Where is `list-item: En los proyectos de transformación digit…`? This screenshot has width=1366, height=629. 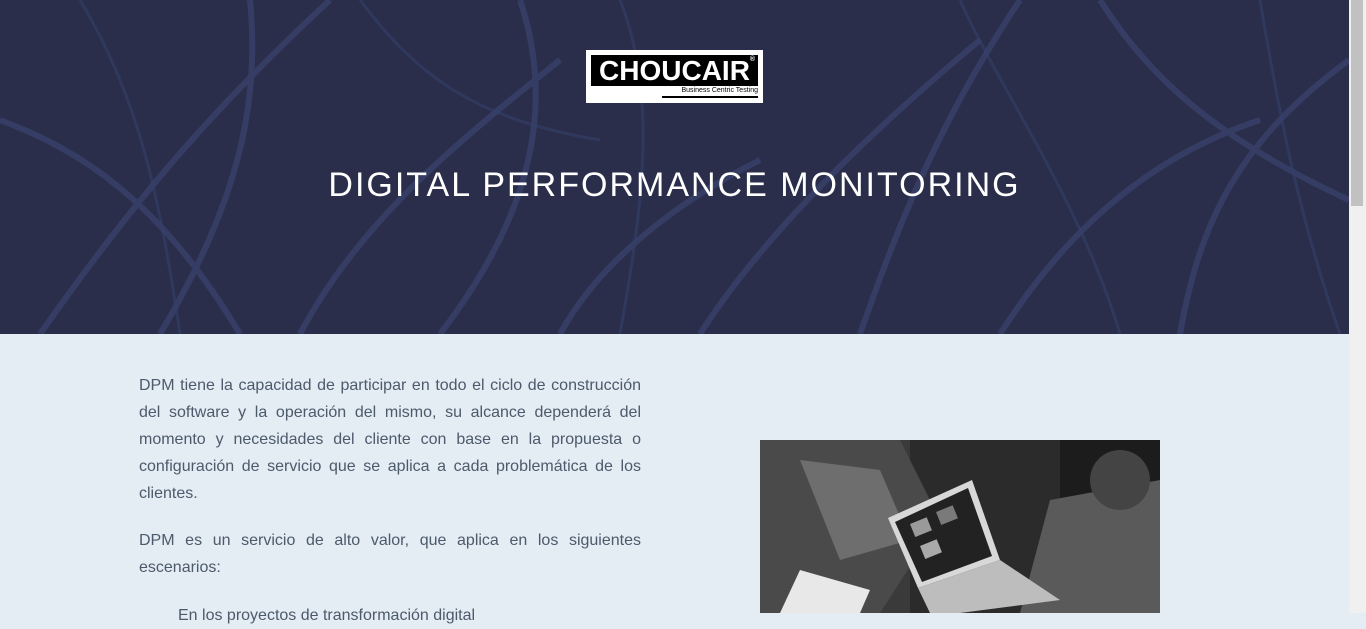 list-item: En los proyectos de transformación digit… is located at coordinates (327, 615).